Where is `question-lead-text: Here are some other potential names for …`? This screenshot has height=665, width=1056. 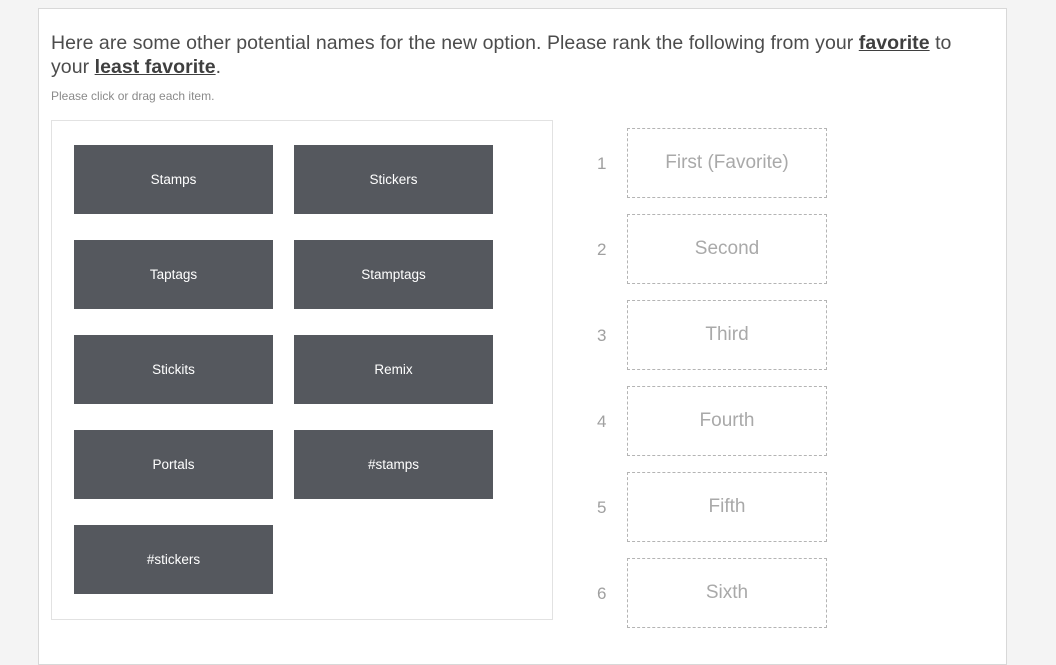 question-lead-text: Here are some other potential names for … is located at coordinates (455, 43).